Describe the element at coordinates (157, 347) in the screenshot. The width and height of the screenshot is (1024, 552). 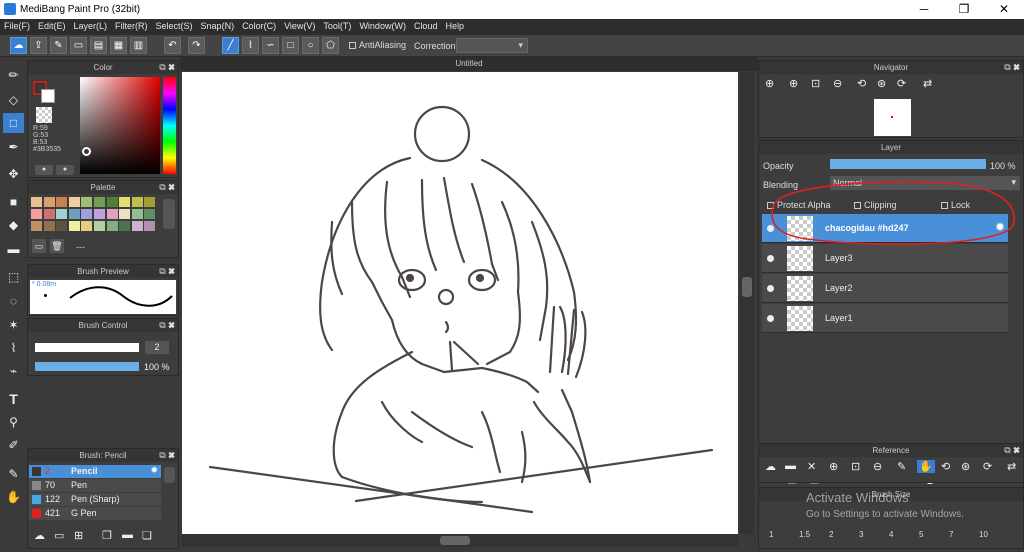
I see `brush-size-value: 2` at that location.